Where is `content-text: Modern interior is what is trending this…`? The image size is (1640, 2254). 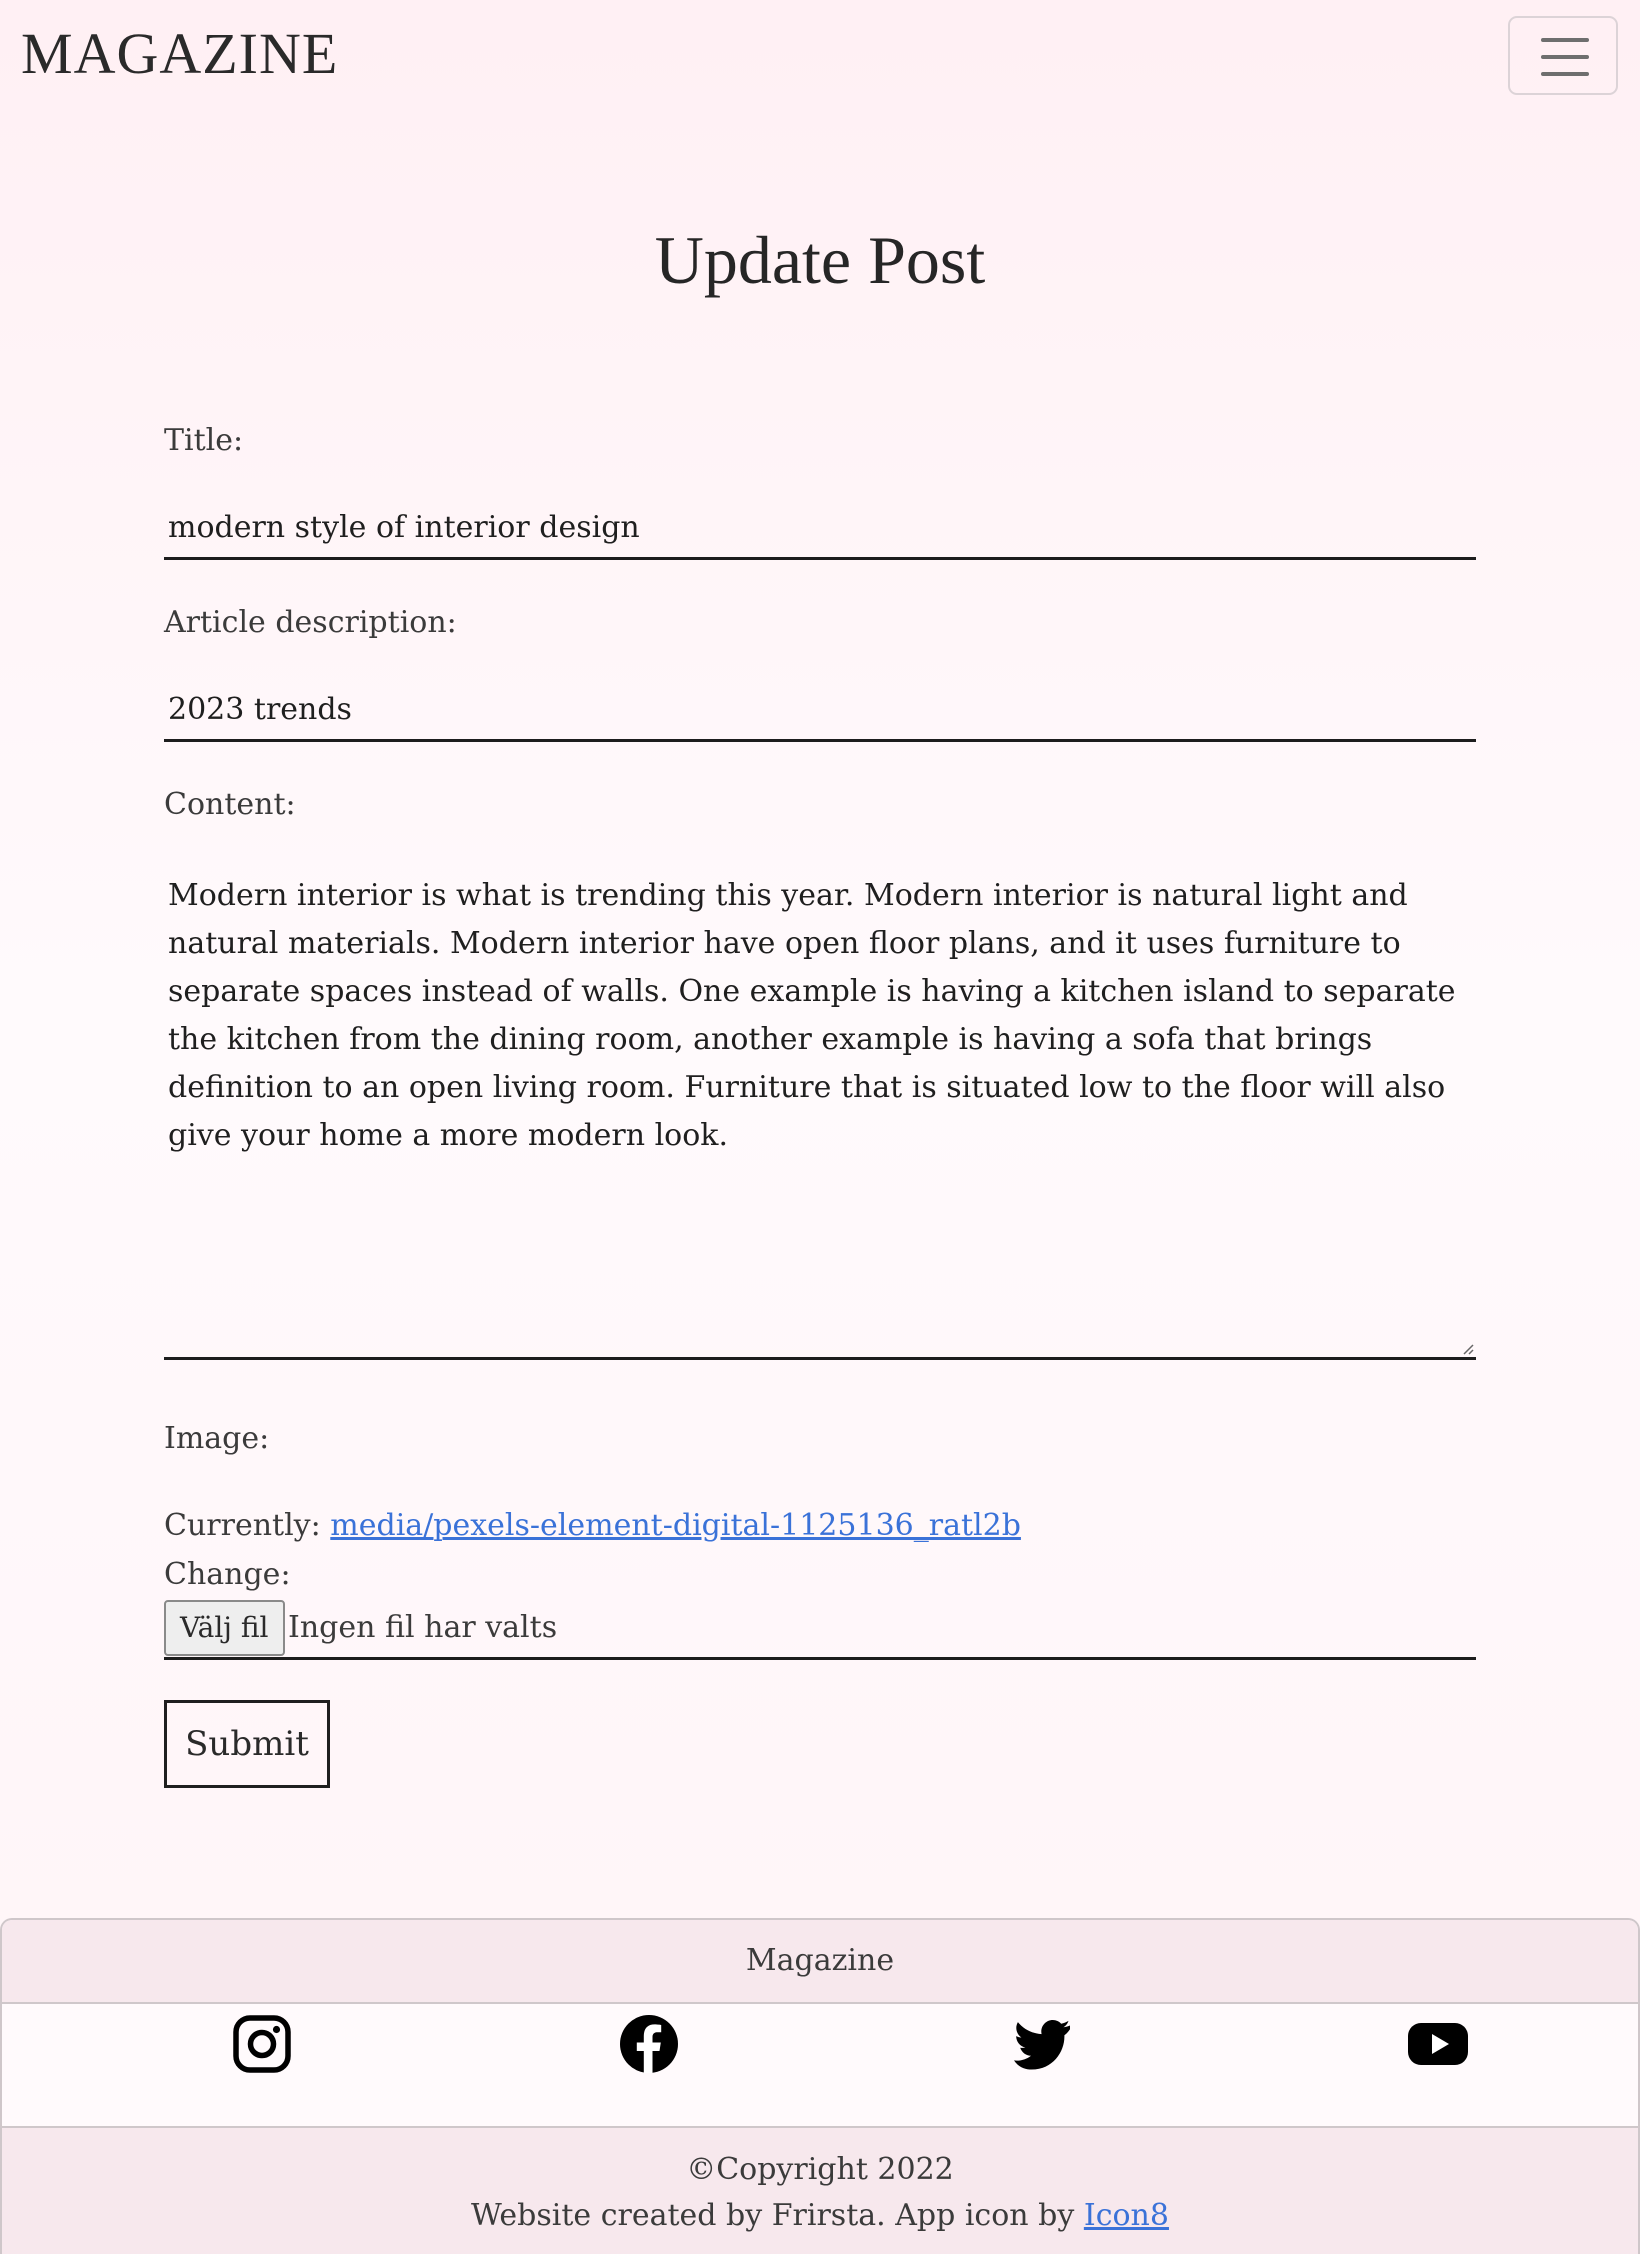 content-text: Modern interior is what is trending this… is located at coordinates (812, 1015).